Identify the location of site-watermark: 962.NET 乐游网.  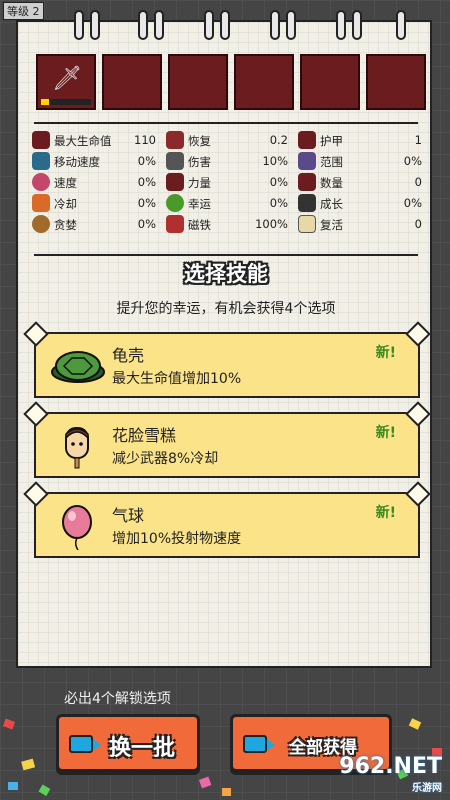
(390, 774).